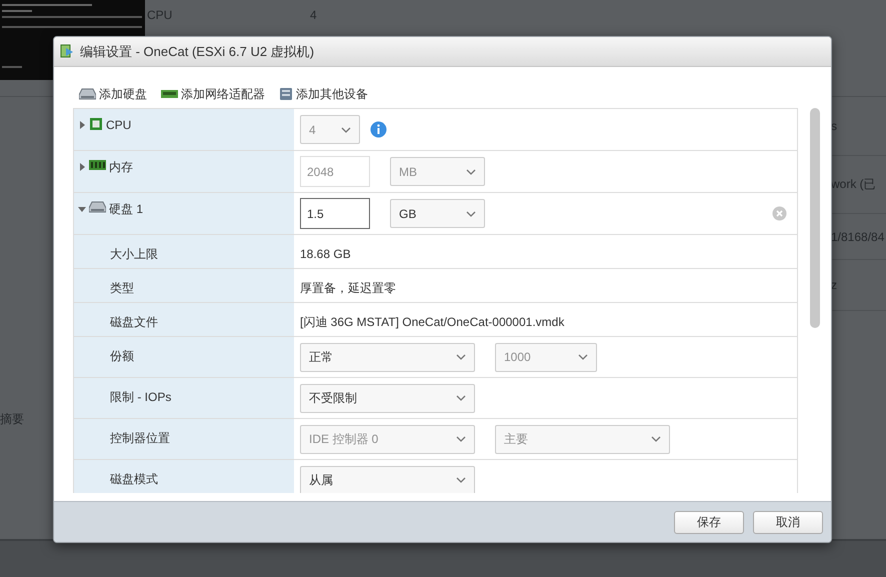 The height and width of the screenshot is (577, 886). I want to click on input-field: 1.5, so click(335, 213).